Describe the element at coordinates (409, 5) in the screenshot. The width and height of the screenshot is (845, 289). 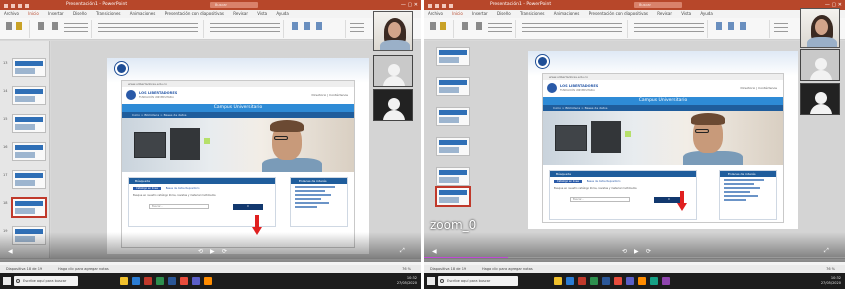
I see `window-controls: — ▢ ✕` at that location.